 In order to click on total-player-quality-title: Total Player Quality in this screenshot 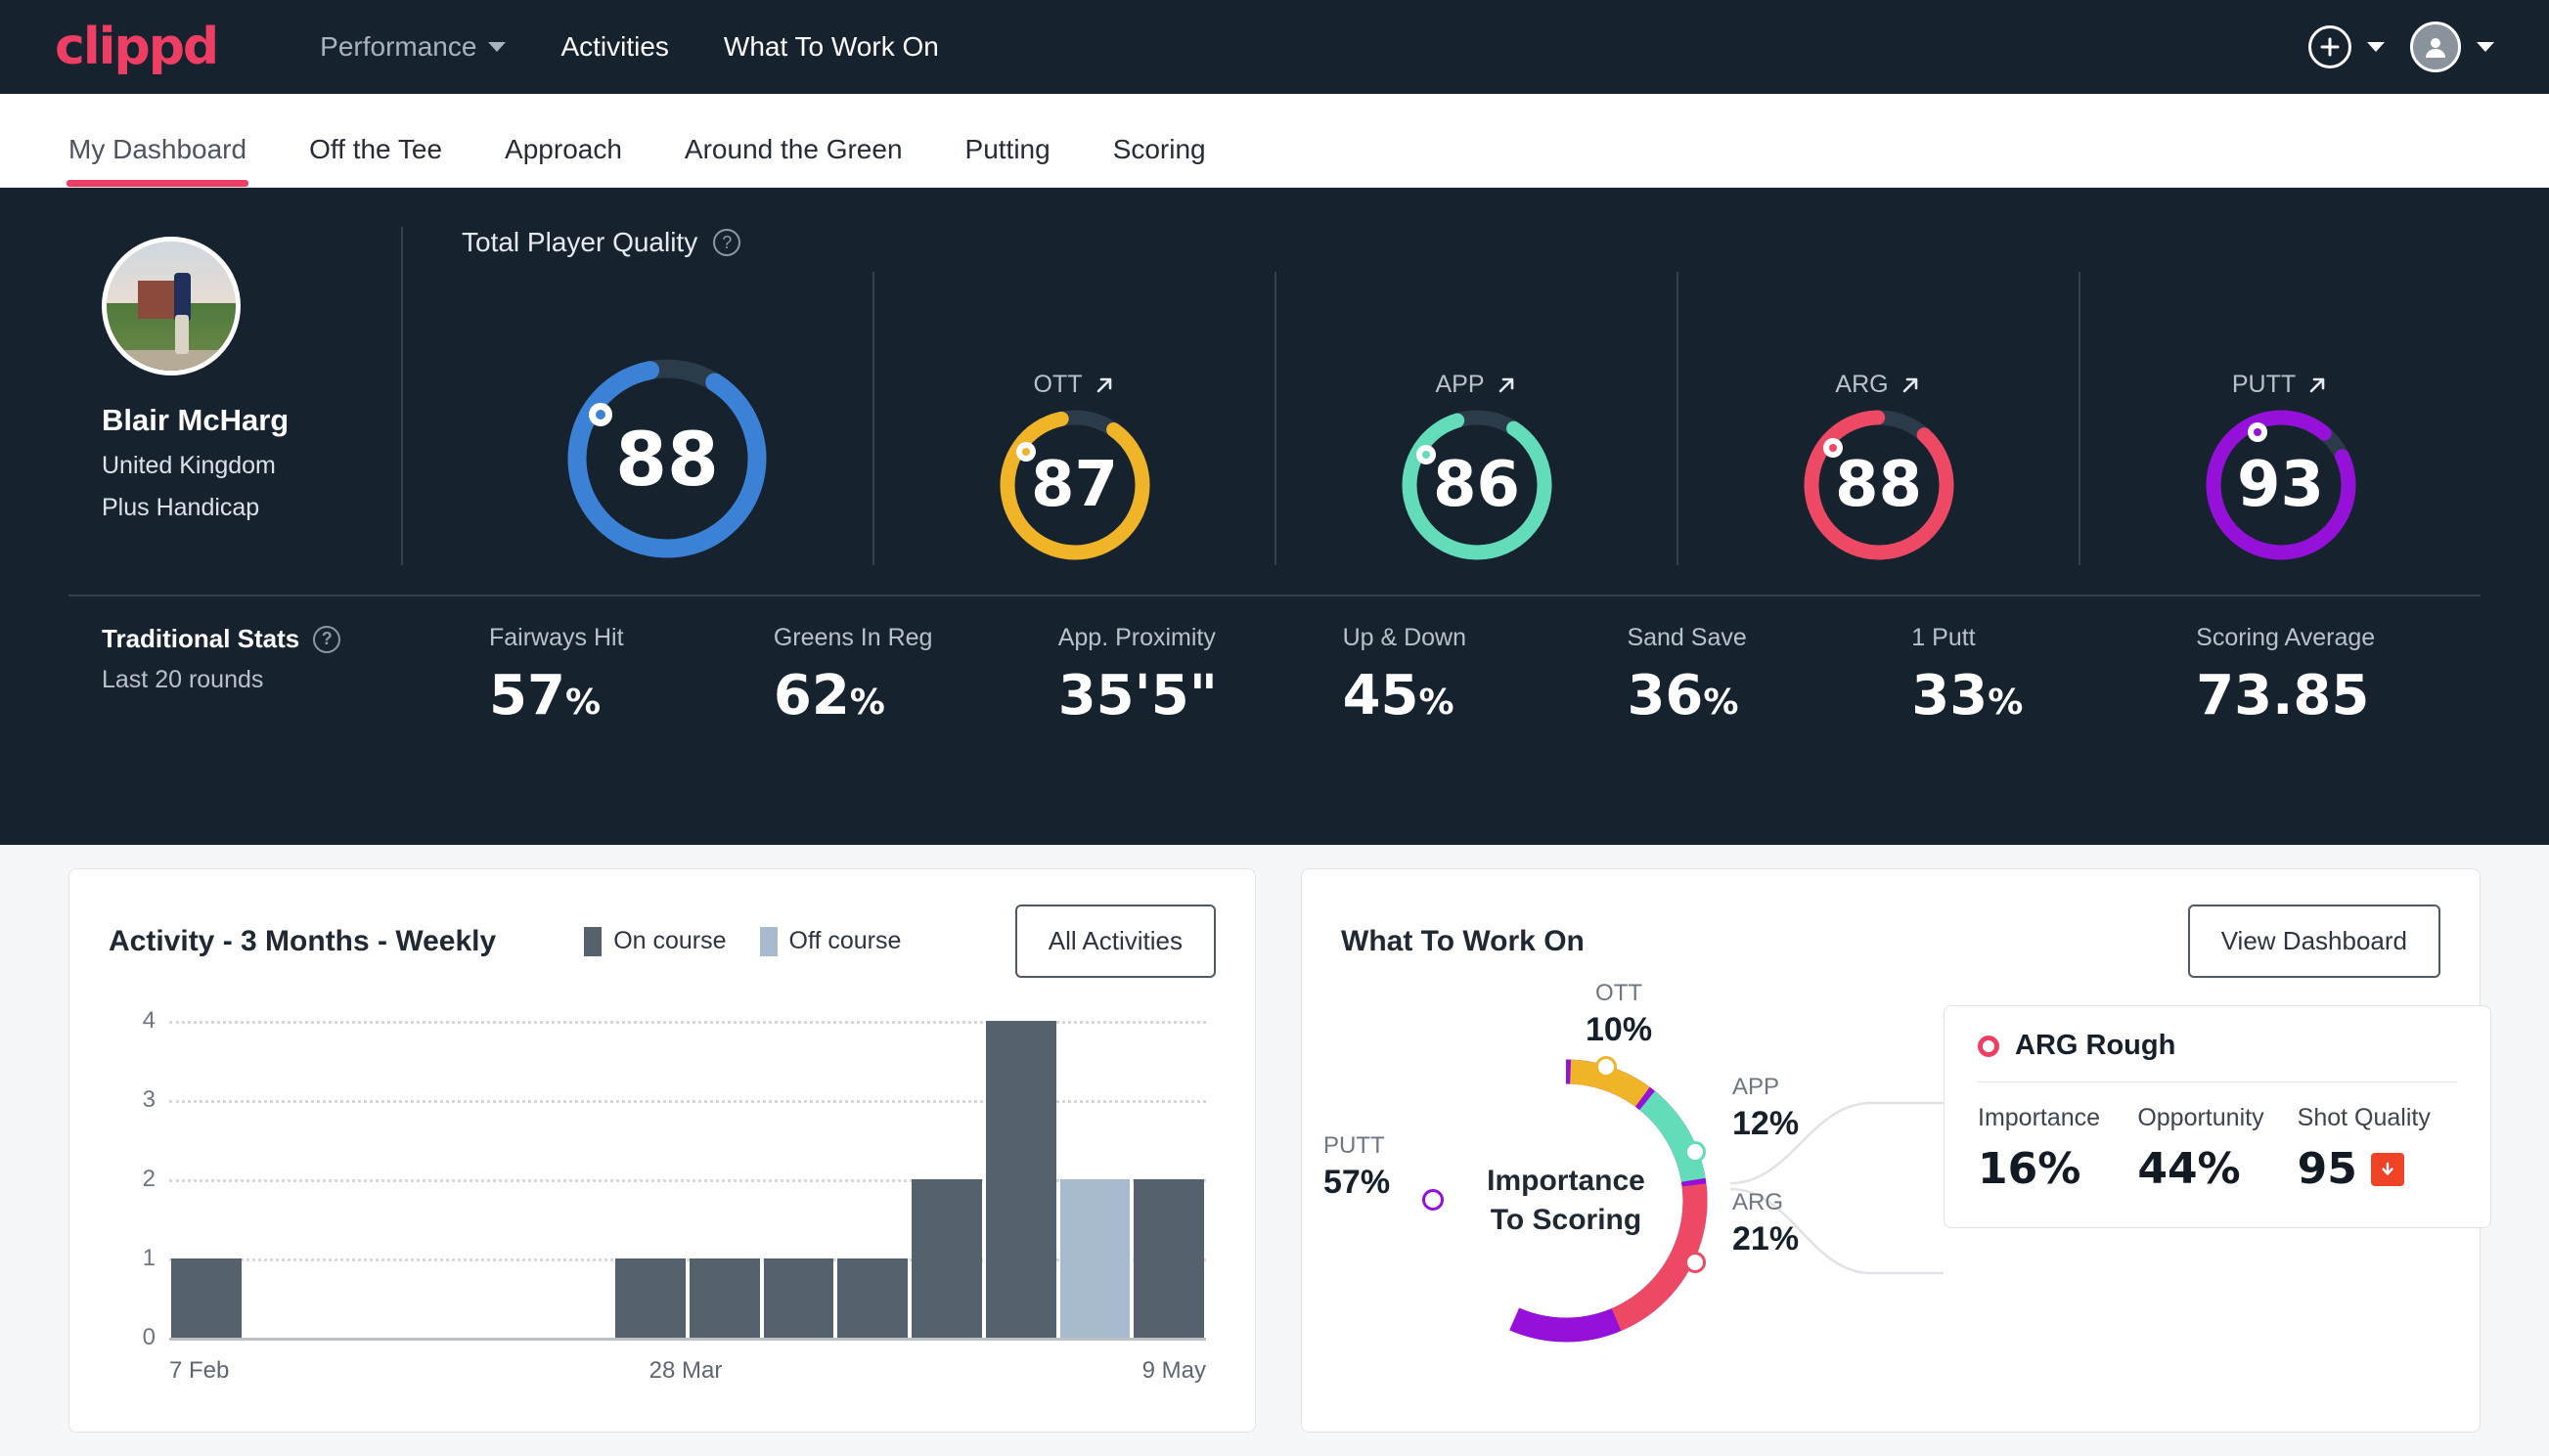, I will do `click(580, 242)`.